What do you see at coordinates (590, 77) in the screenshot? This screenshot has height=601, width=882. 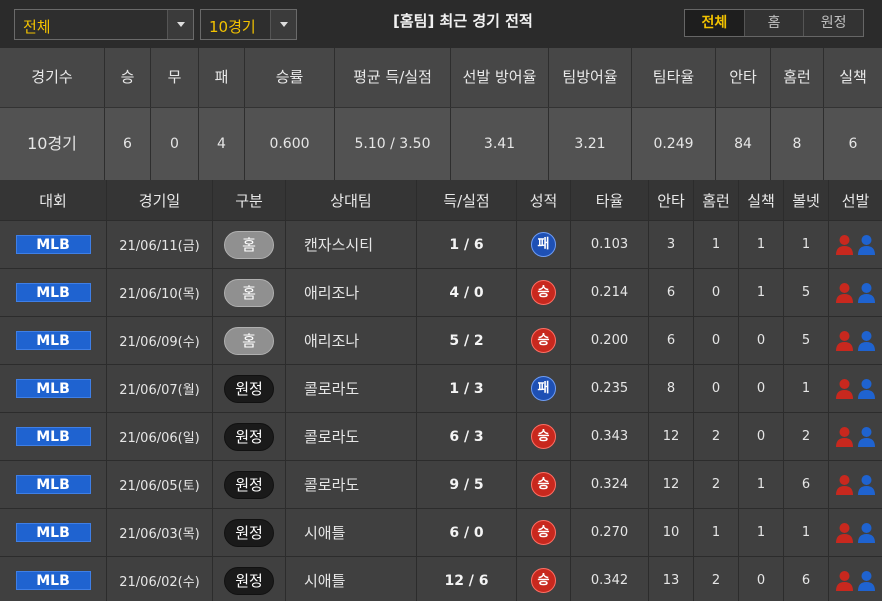 I see `summary-header-cell: 팀방어율` at bounding box center [590, 77].